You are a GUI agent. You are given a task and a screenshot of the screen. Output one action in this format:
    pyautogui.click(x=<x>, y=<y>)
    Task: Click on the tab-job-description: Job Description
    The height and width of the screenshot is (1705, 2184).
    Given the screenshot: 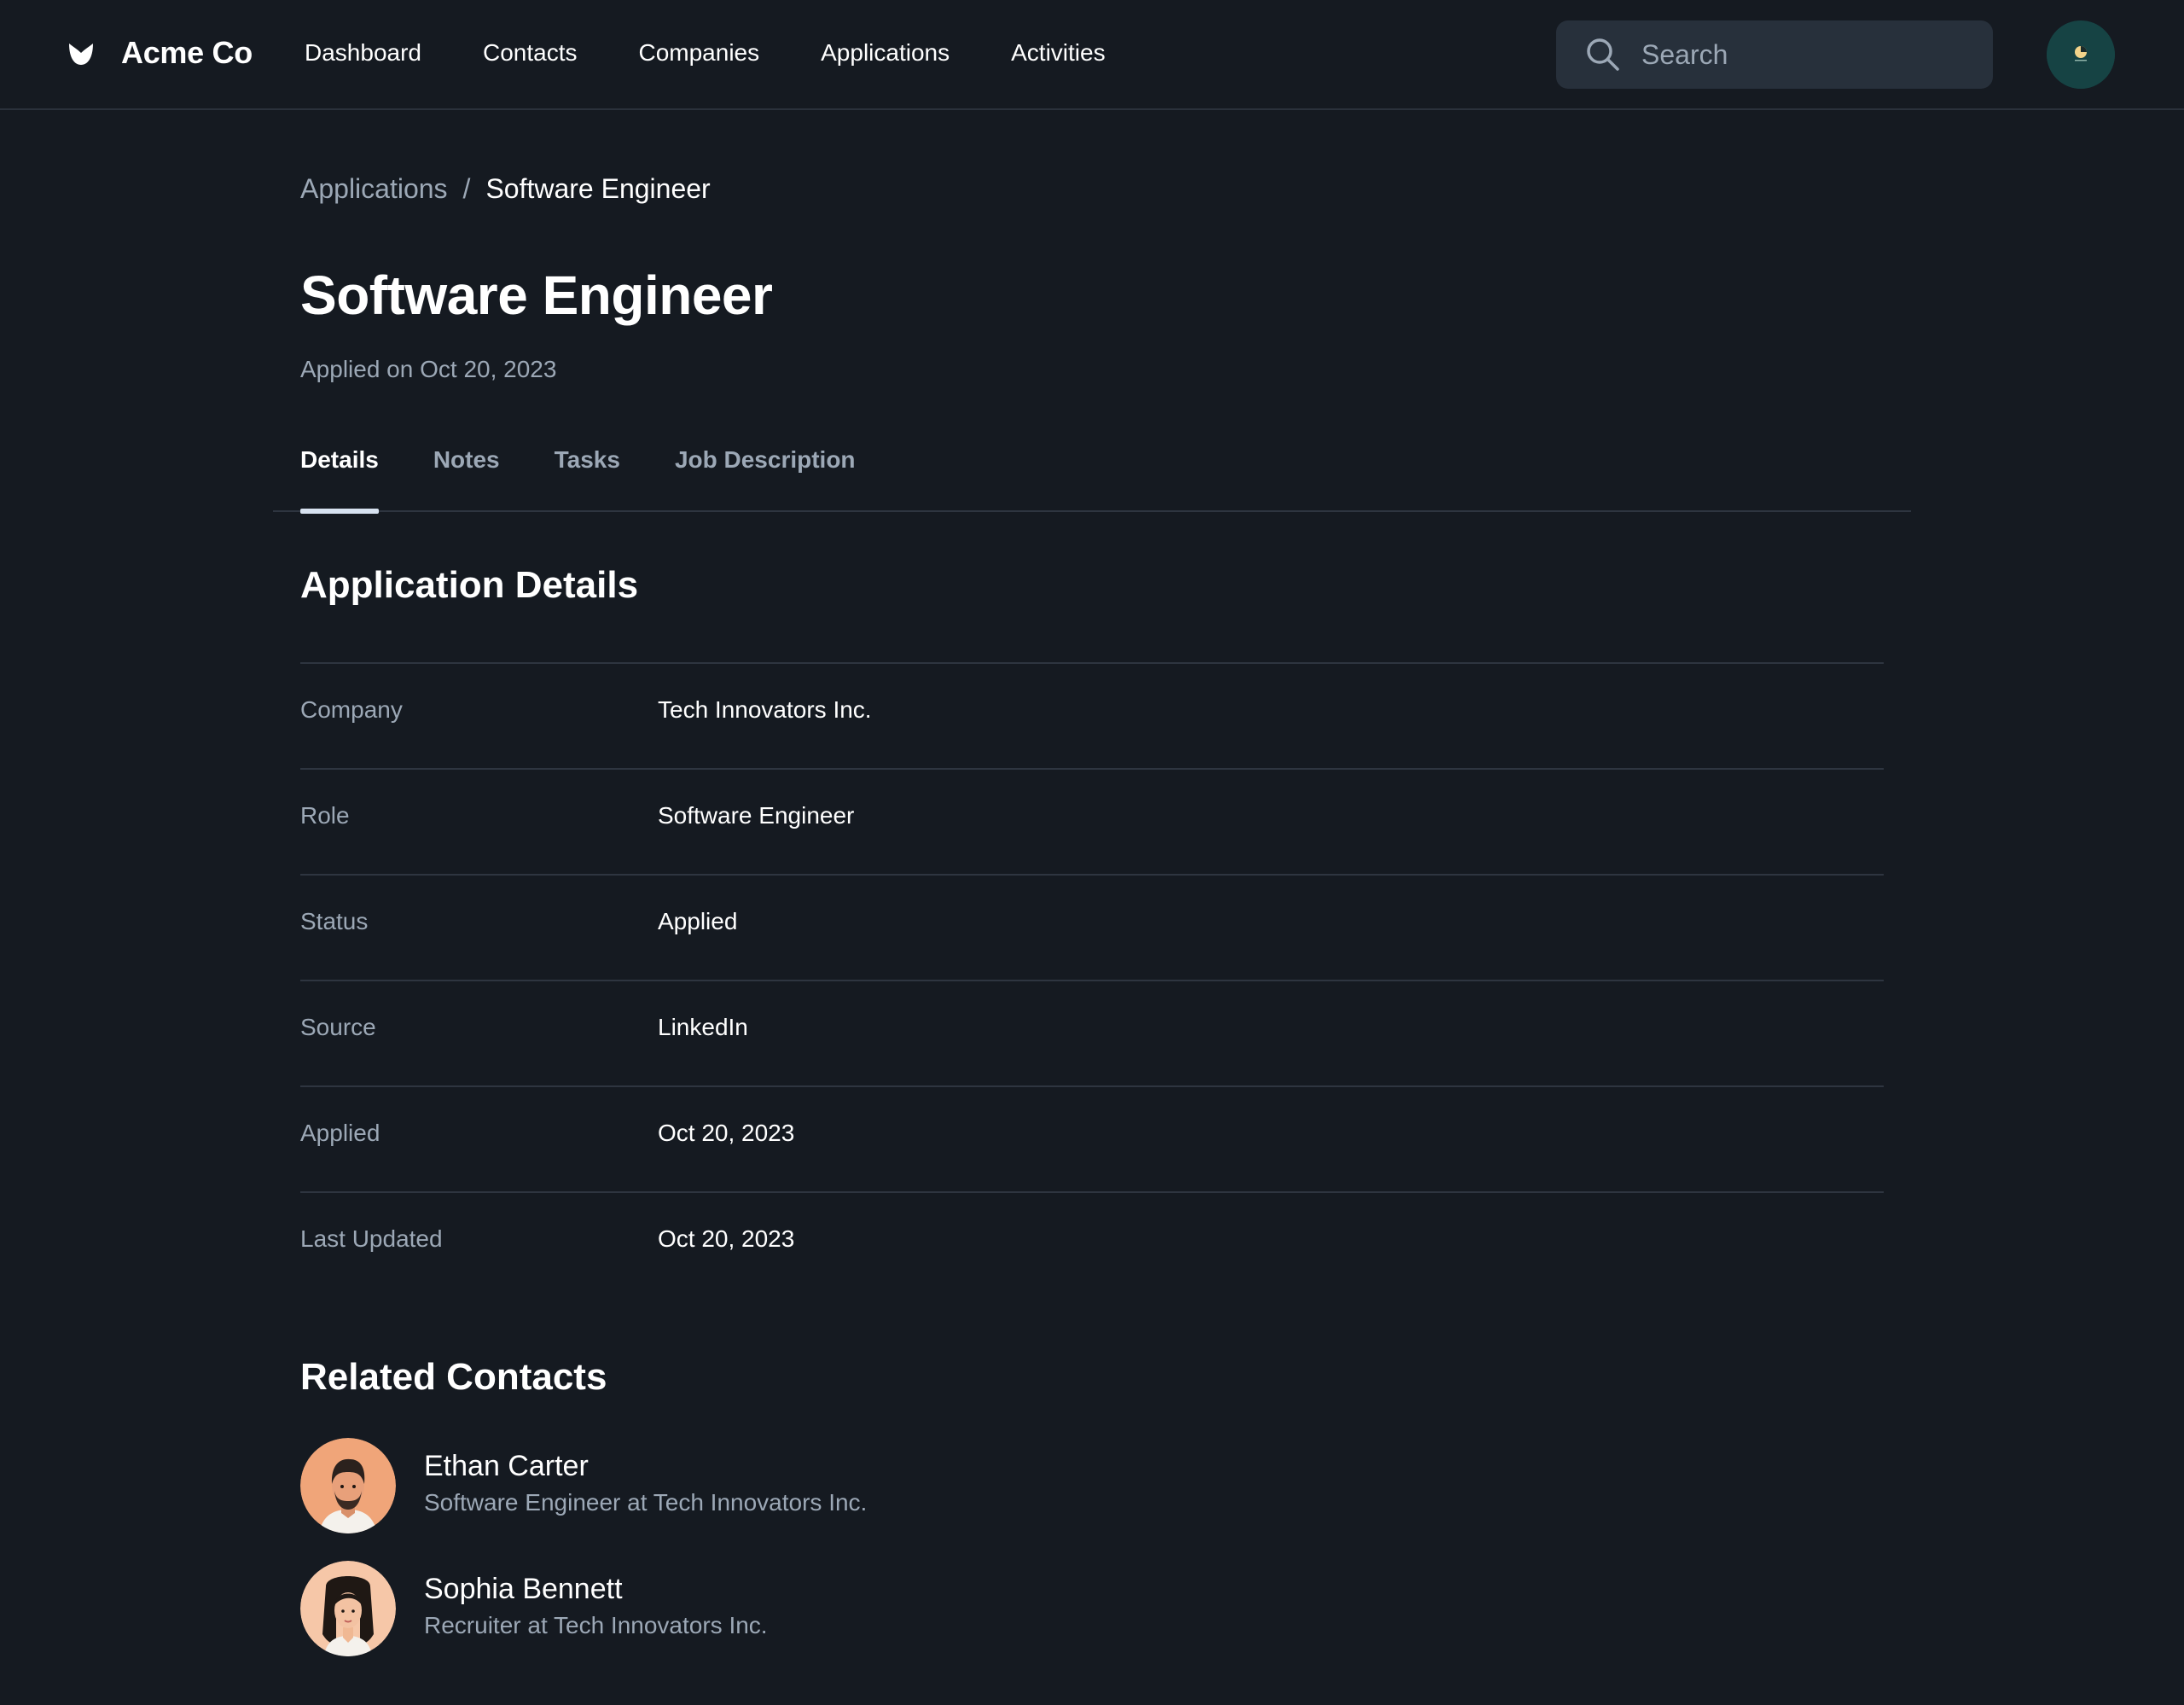 What is the action you would take?
    pyautogui.click(x=765, y=473)
    